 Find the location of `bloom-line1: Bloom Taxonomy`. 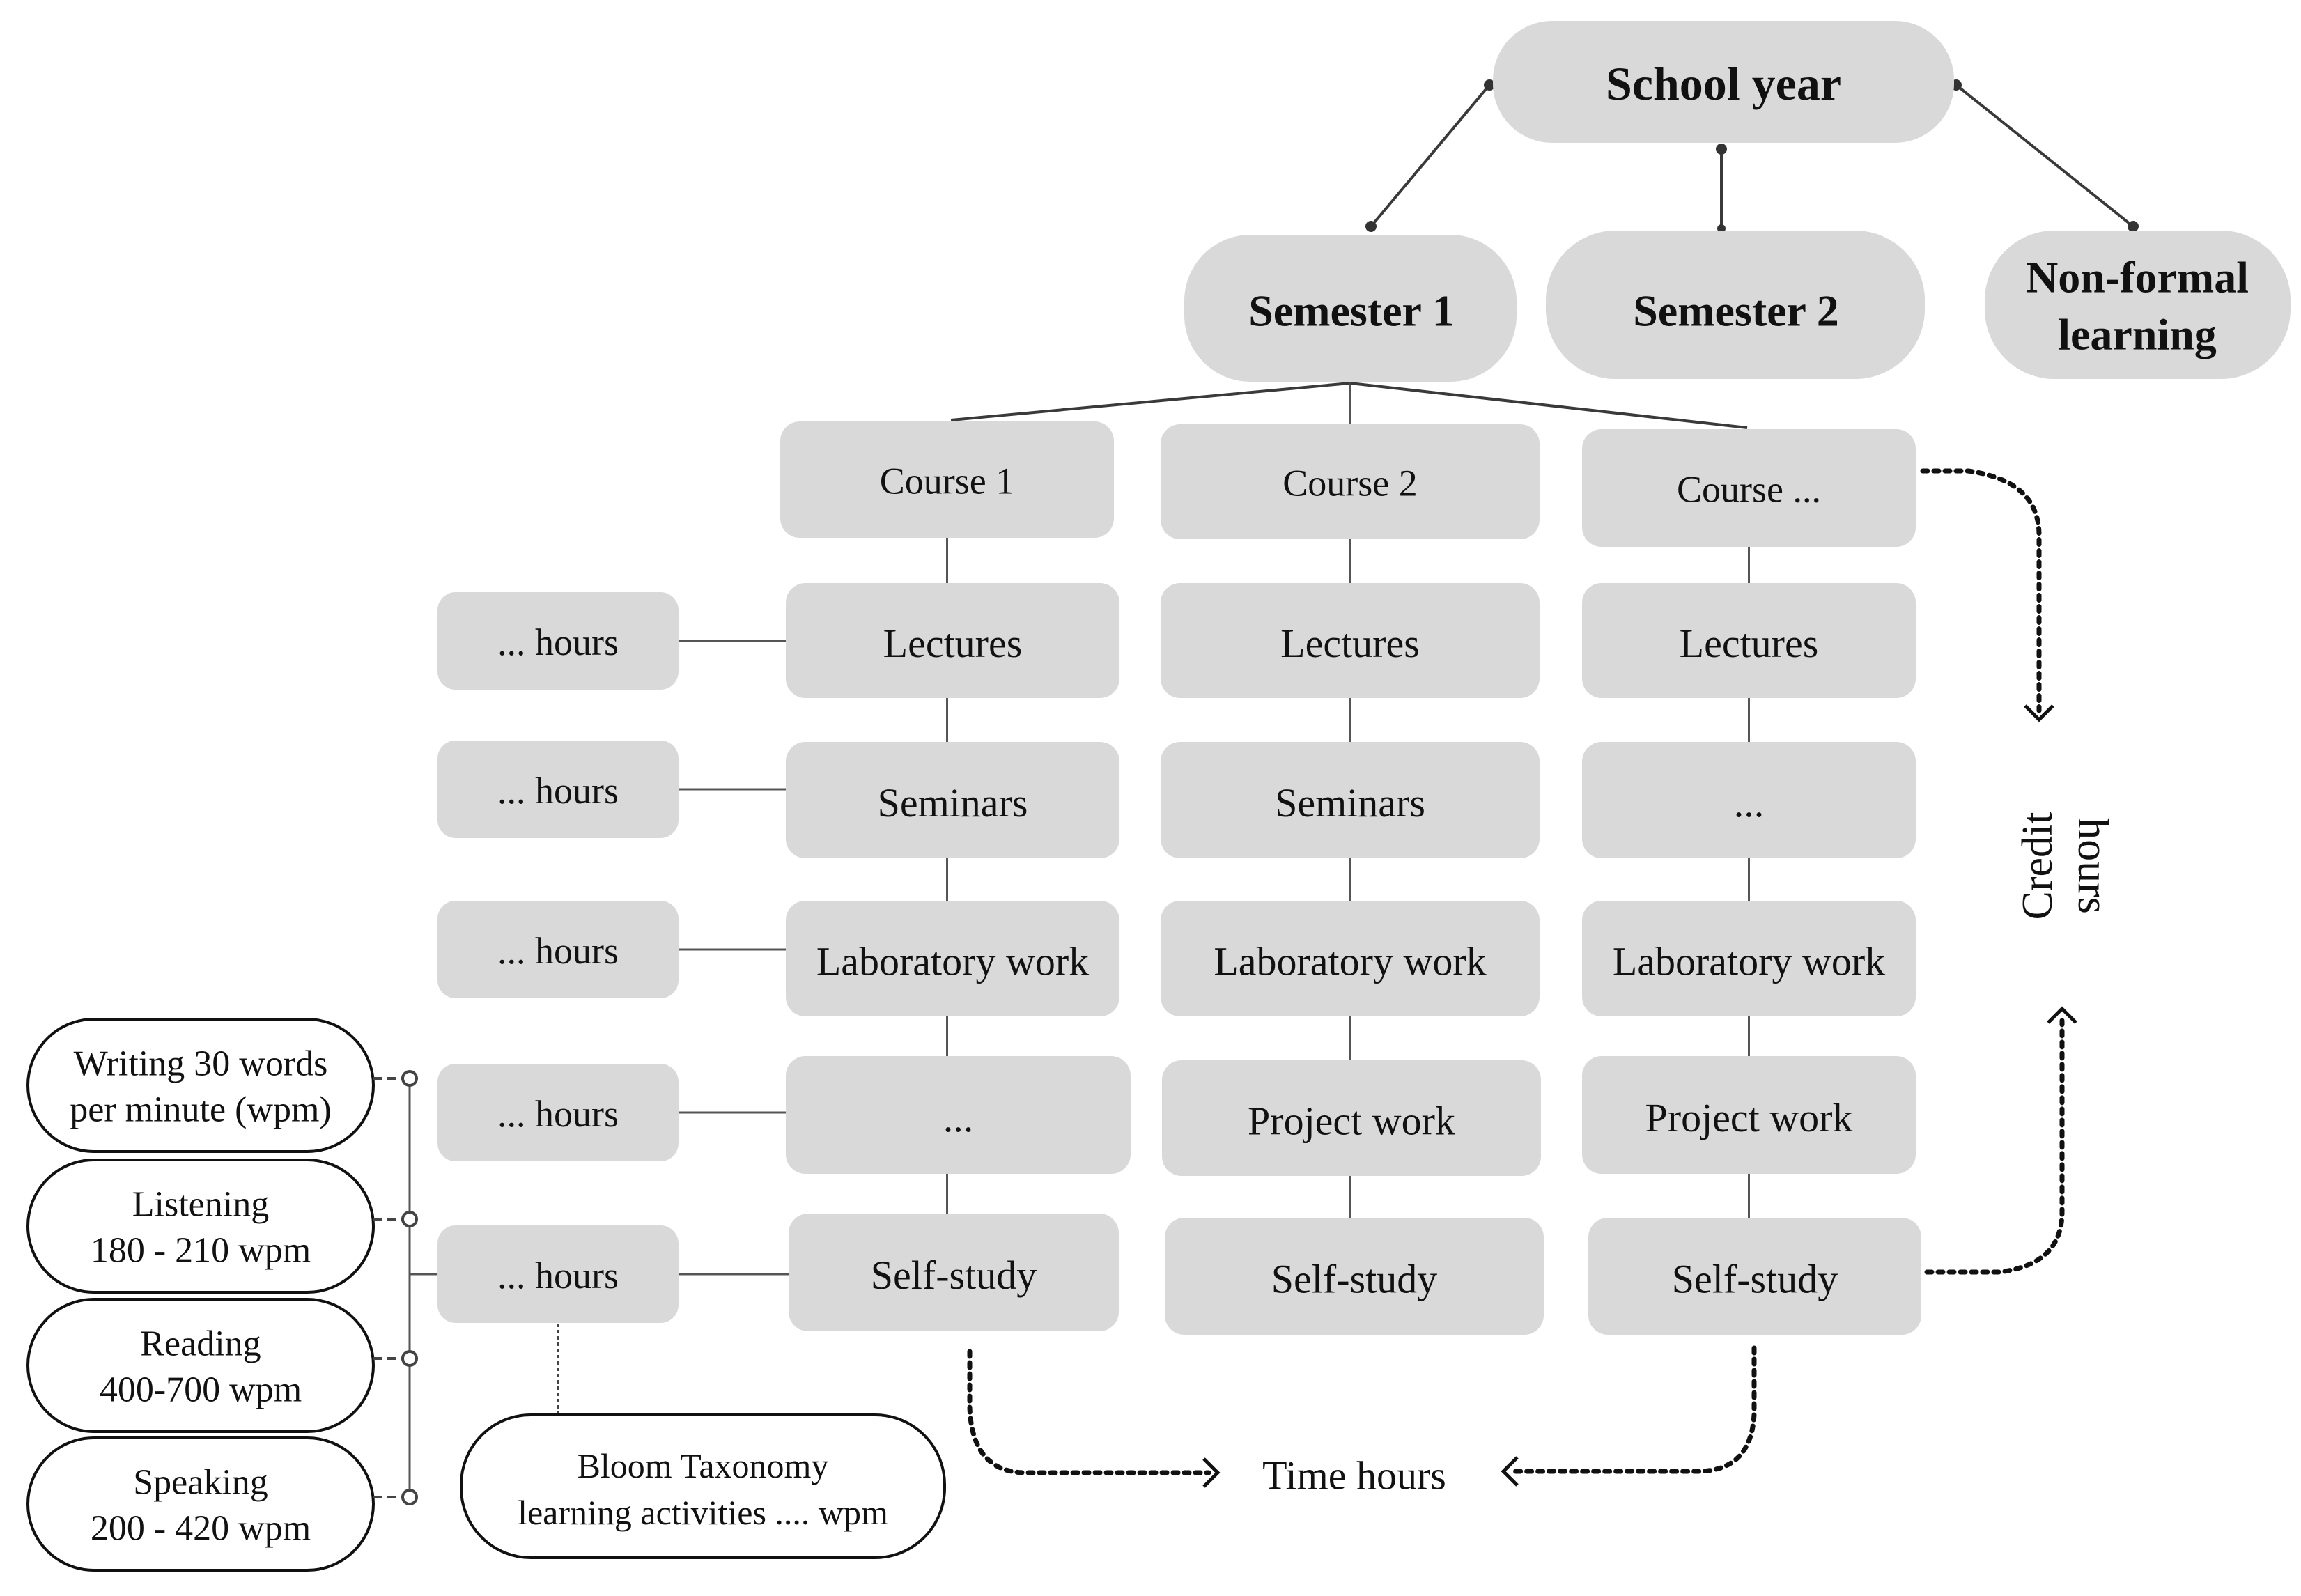

bloom-line1: Bloom Taxonomy is located at coordinates (703, 1466).